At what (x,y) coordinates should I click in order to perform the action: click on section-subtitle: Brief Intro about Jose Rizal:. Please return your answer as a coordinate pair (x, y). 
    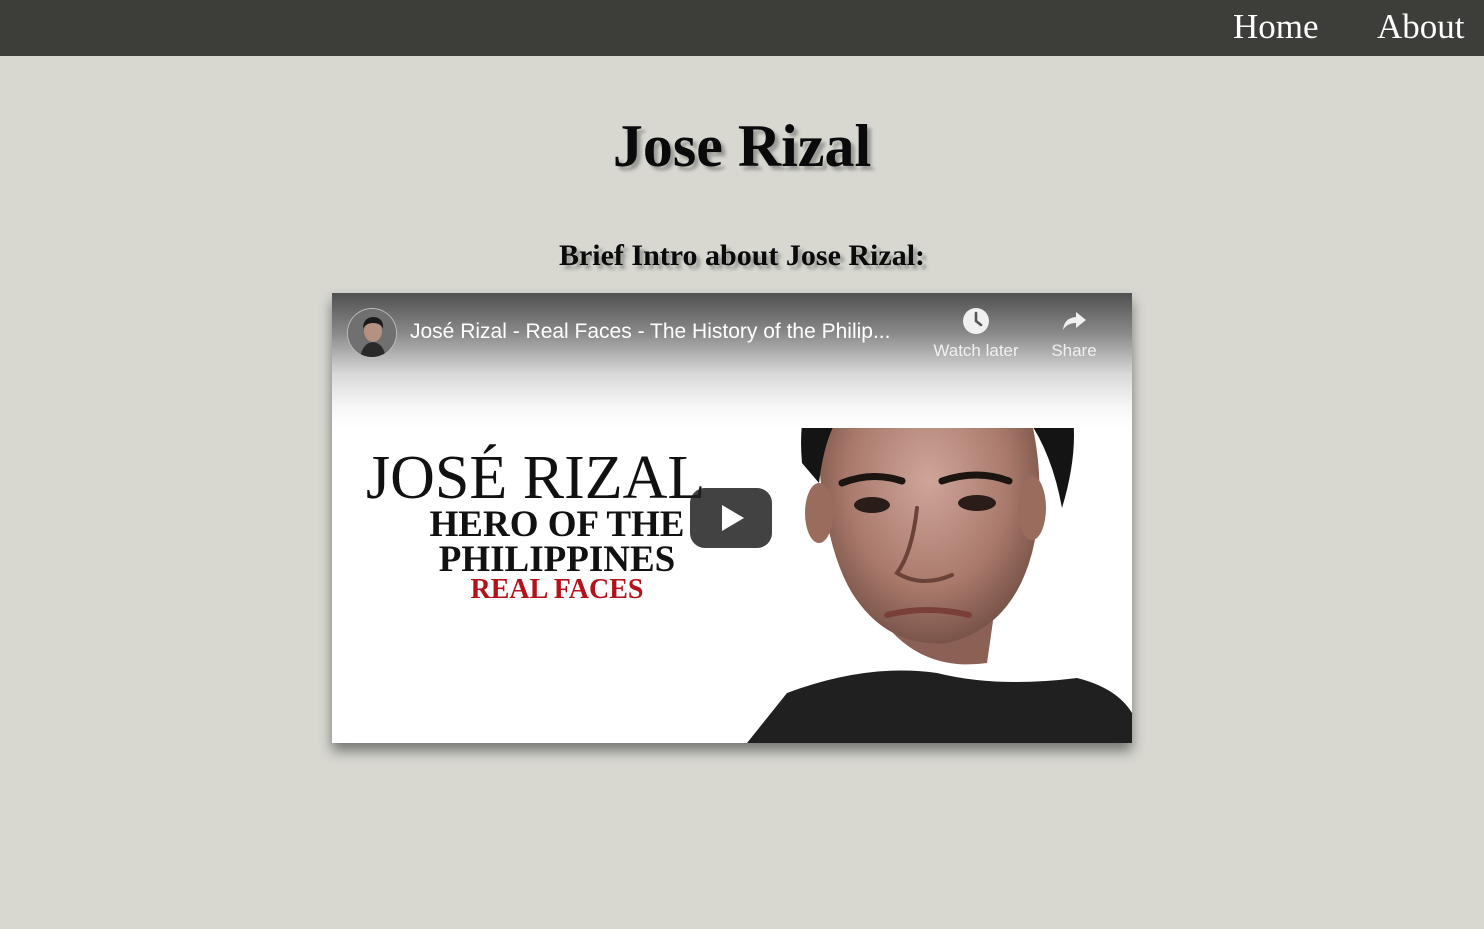
    Looking at the image, I should click on (742, 255).